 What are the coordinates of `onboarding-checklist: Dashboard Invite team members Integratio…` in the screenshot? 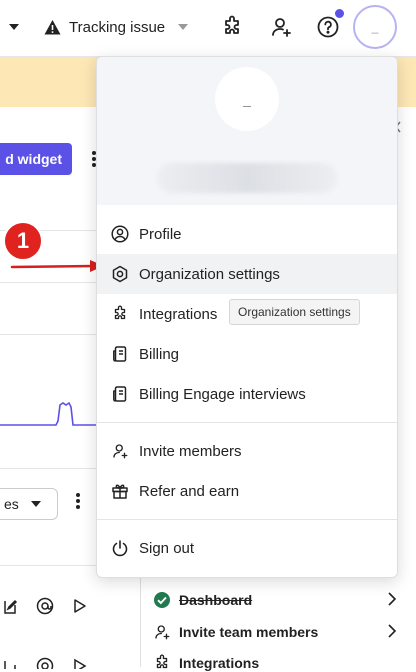 It's located at (278, 623).